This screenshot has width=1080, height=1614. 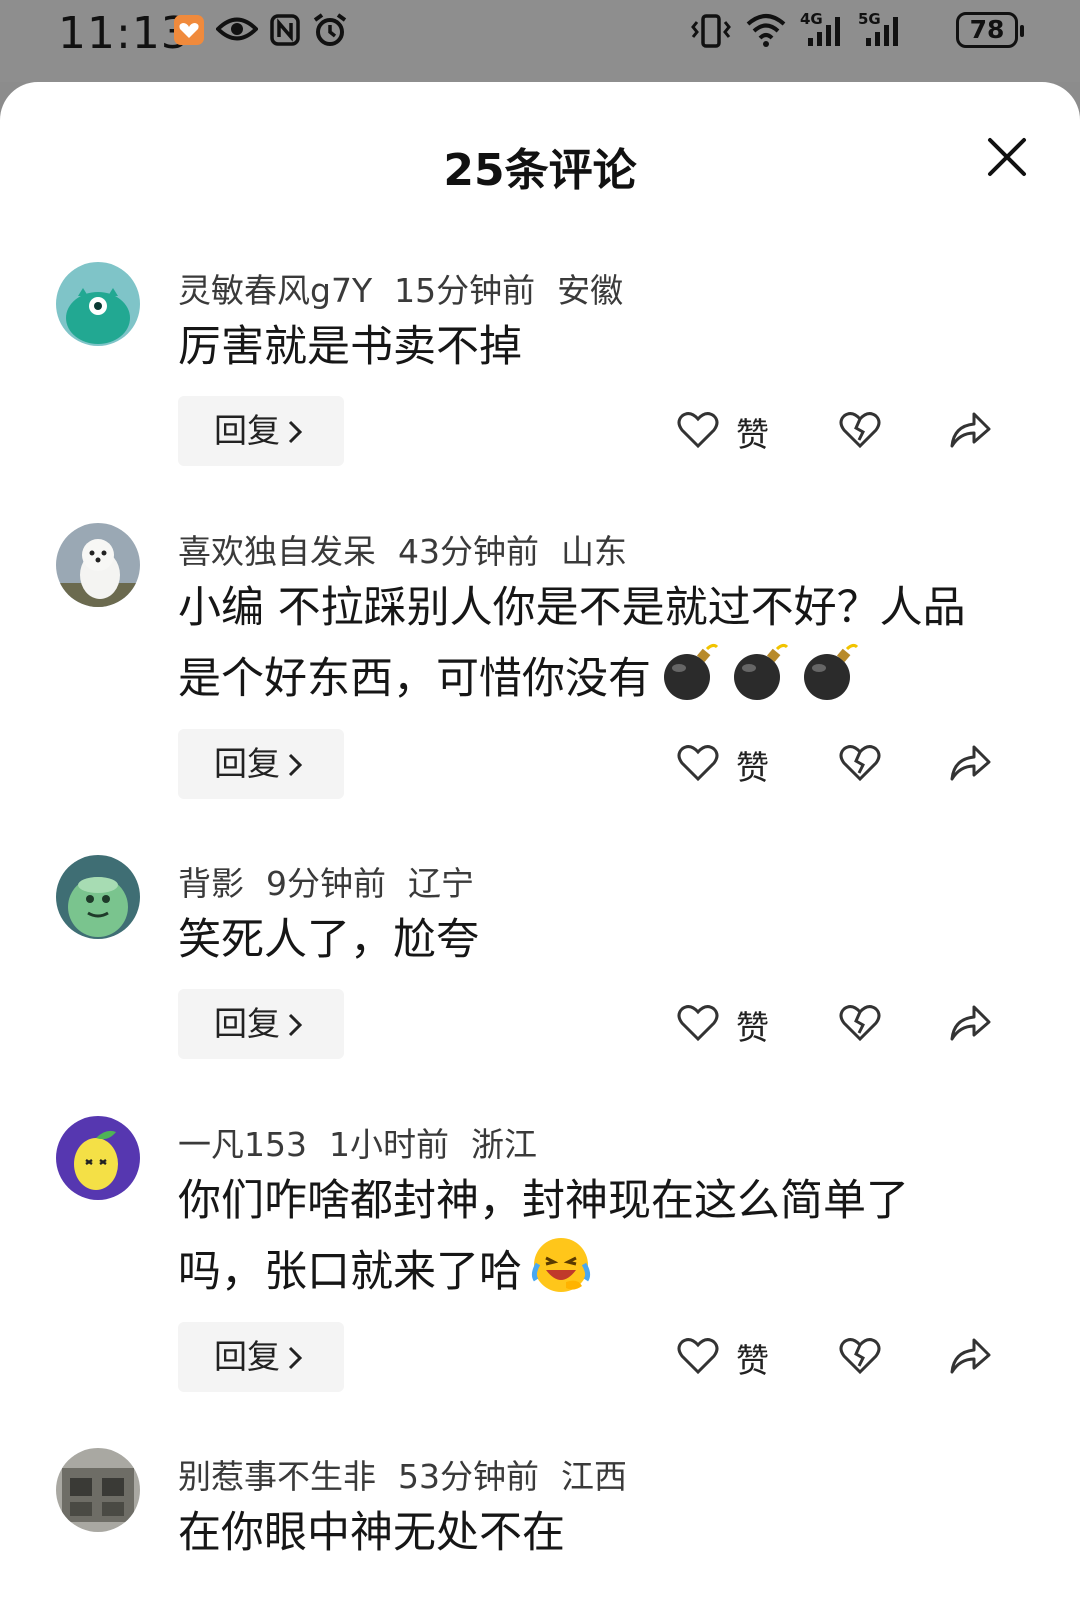 I want to click on close-icon, so click(x=1007, y=157).